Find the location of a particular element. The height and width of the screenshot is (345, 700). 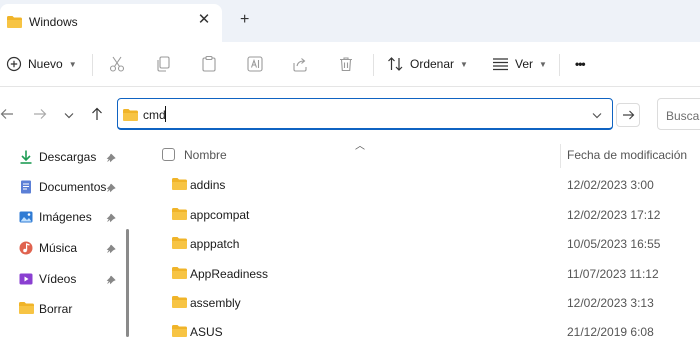

sidebar-item-documentos: Documentos is located at coordinates (70, 187).